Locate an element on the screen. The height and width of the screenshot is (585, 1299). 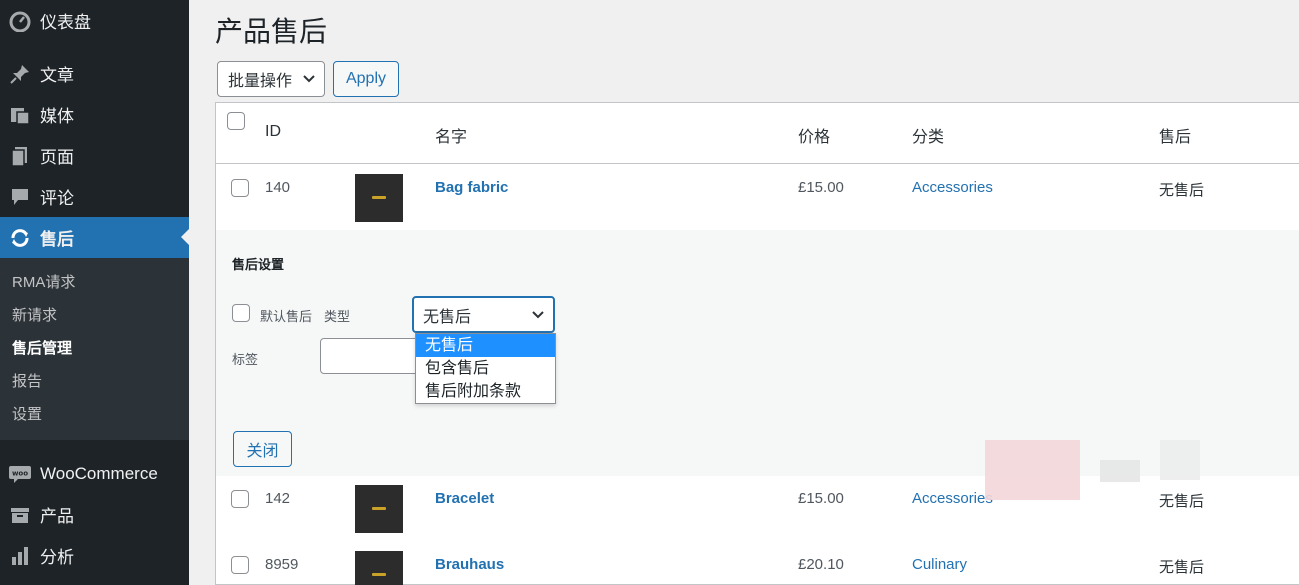
apply-button: Apply is located at coordinates (366, 79).